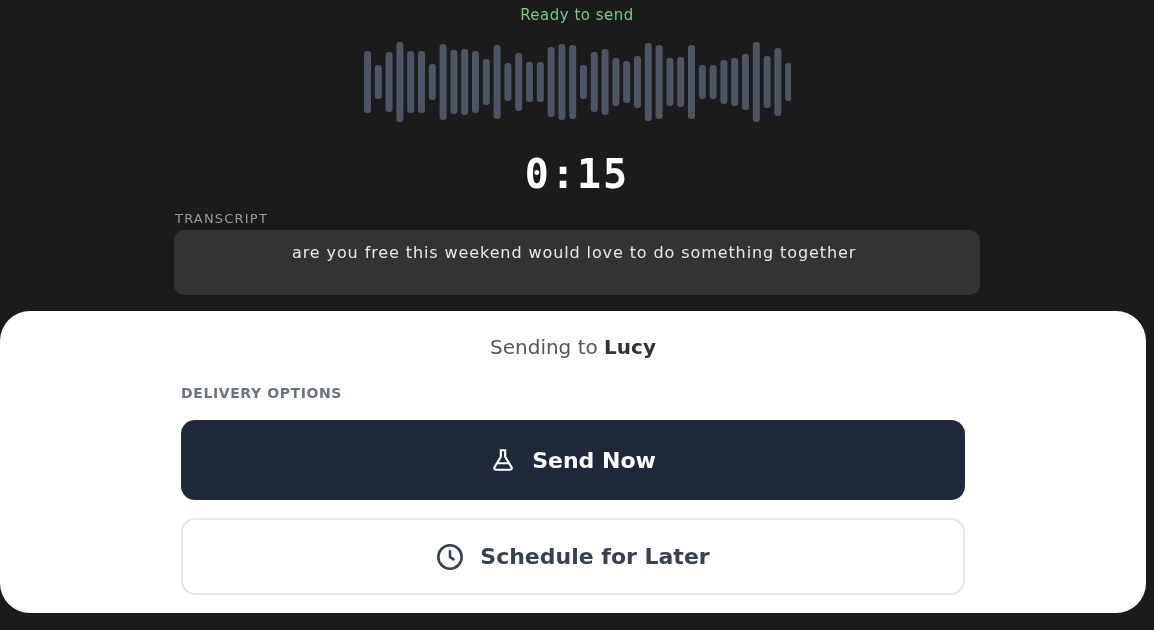 This screenshot has width=1154, height=630. Describe the element at coordinates (575, 253) in the screenshot. I see `transcript-text: are you free this weekend would love to do something together` at that location.